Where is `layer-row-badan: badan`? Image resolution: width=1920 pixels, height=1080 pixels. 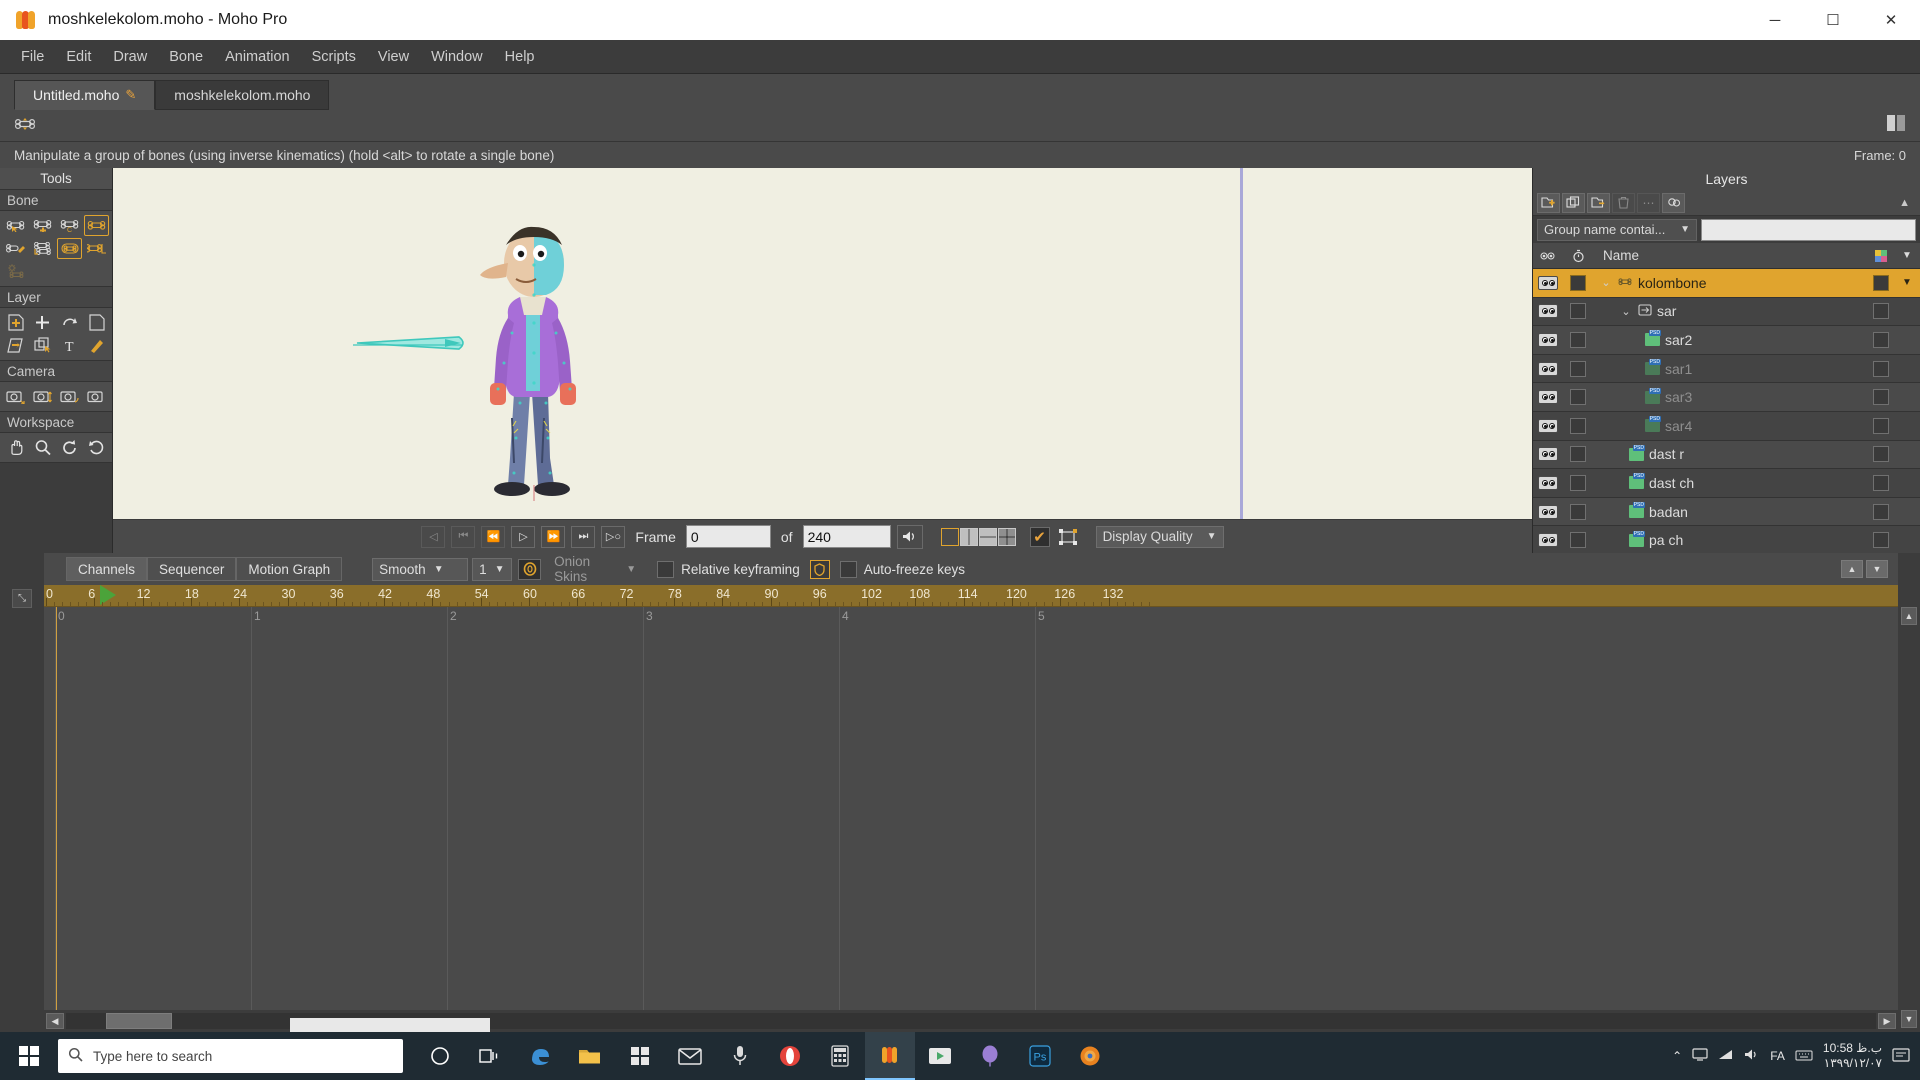
layer-row-badan: badan is located at coordinates (1726, 512).